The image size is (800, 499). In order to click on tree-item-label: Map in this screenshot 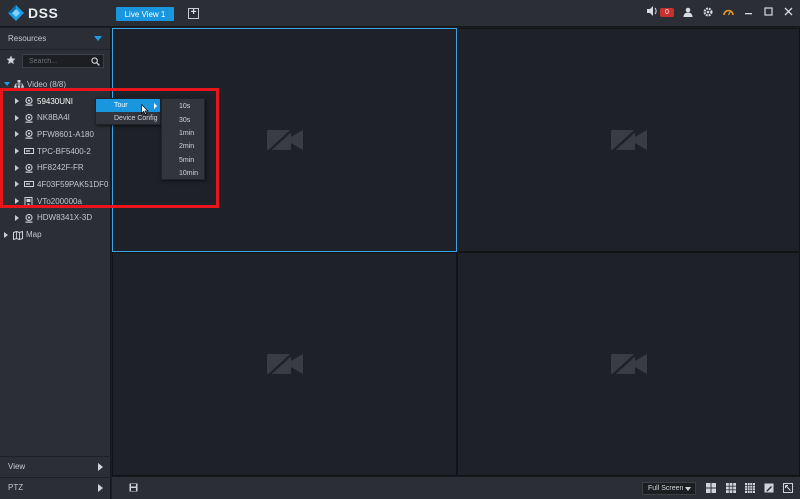, I will do `click(34, 235)`.